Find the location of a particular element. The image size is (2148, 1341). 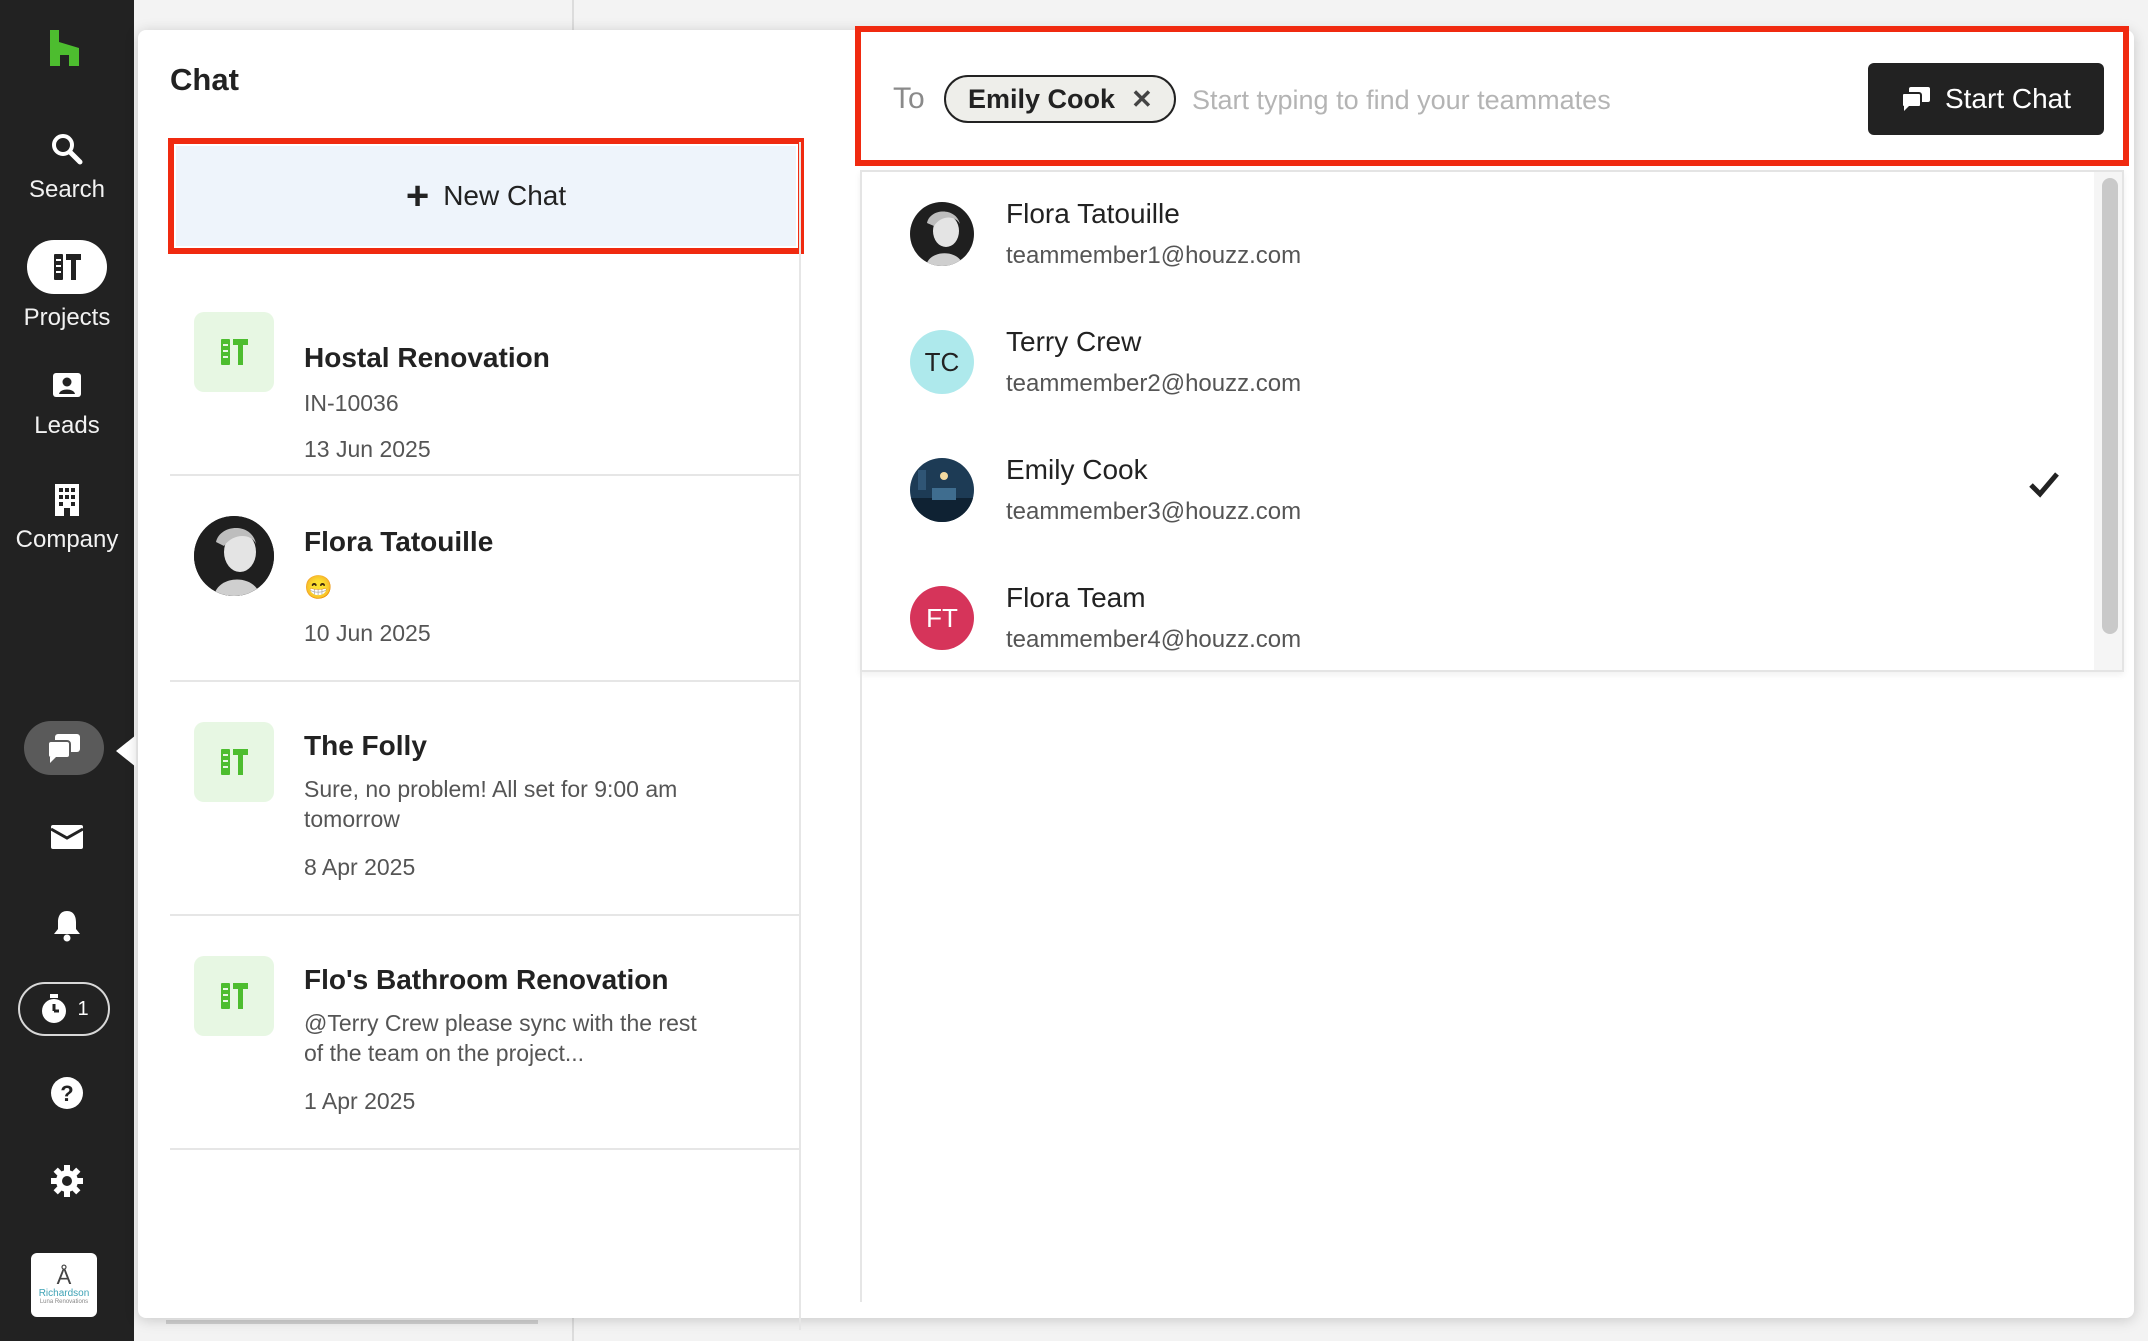

conversation-item: Hostal Renovation IN-10036 13 Jun 2025 is located at coordinates (485, 366).